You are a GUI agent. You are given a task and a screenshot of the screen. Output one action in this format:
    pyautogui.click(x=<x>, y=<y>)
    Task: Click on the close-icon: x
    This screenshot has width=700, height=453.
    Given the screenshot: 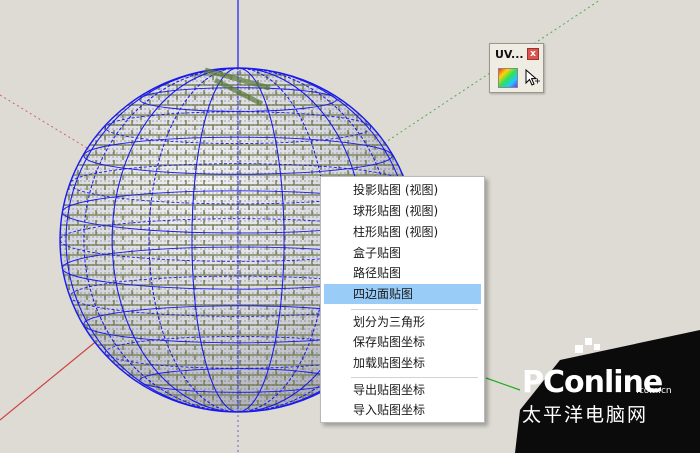 What is the action you would take?
    pyautogui.click(x=533, y=54)
    